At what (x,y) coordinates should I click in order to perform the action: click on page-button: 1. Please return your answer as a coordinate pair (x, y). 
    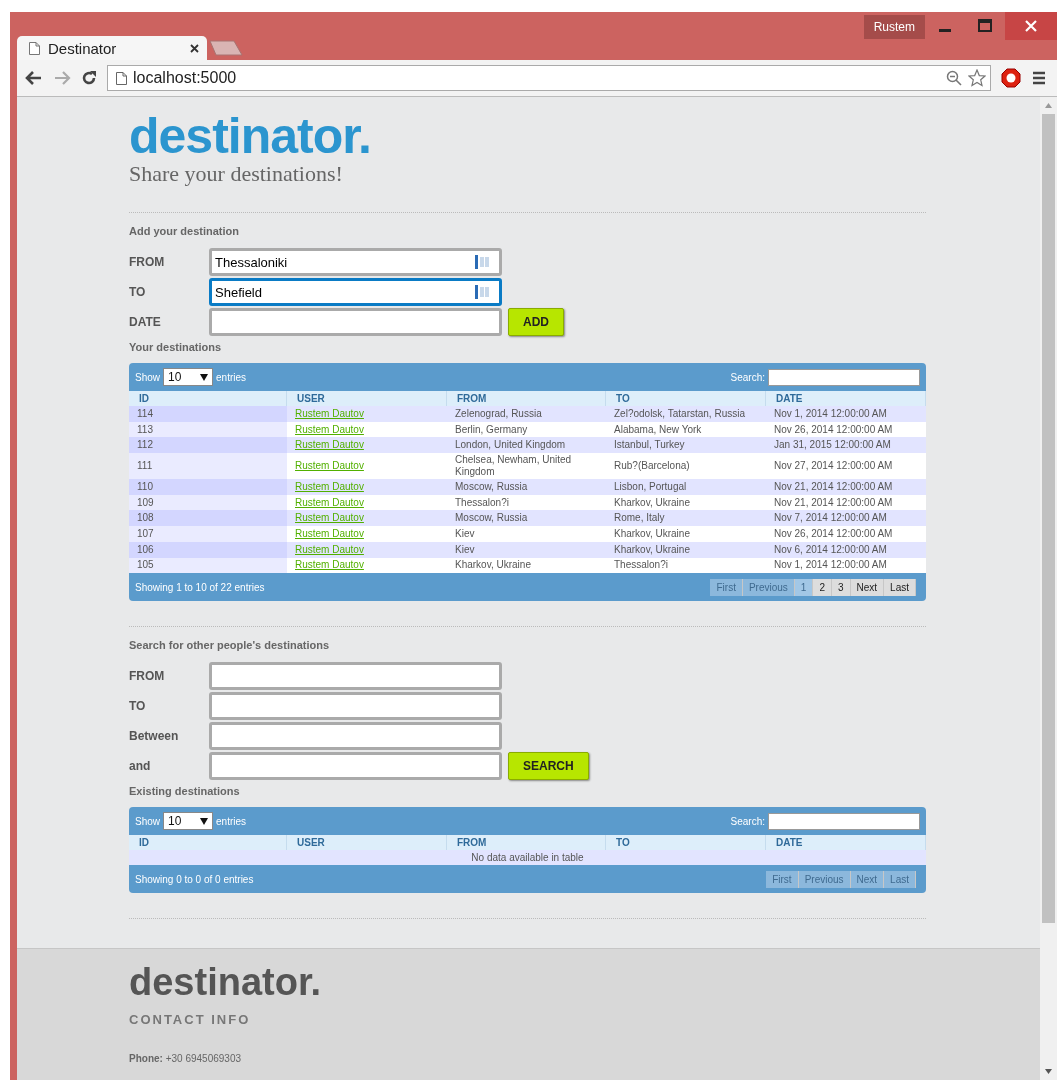
    Looking at the image, I should click on (804, 587).